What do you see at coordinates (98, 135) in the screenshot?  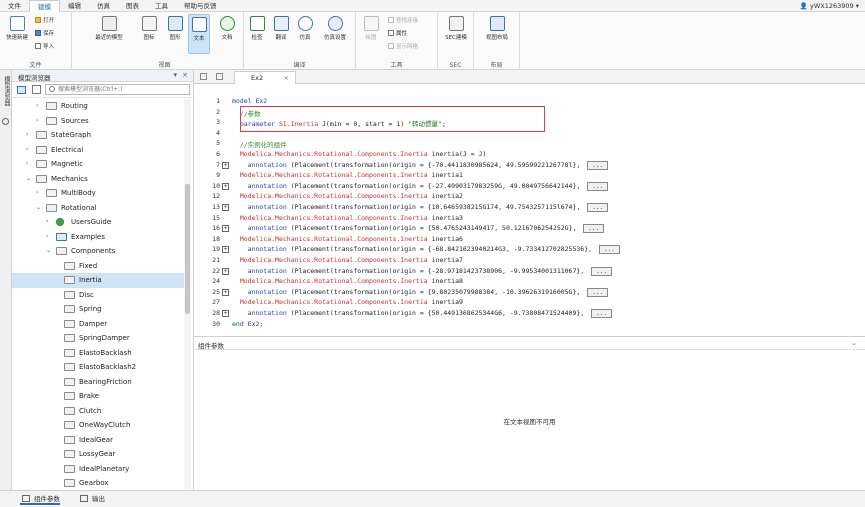 I see `tree-item-stategraph: › StateGraph` at bounding box center [98, 135].